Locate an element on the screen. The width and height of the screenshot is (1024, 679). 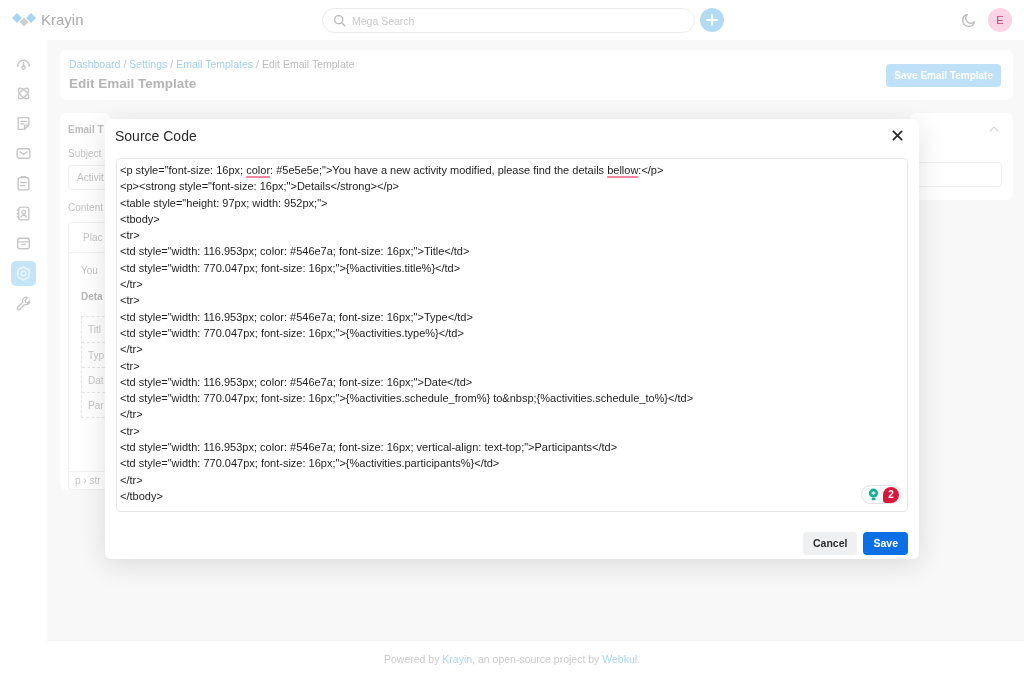
cancel-button: Cancel is located at coordinates (830, 543).